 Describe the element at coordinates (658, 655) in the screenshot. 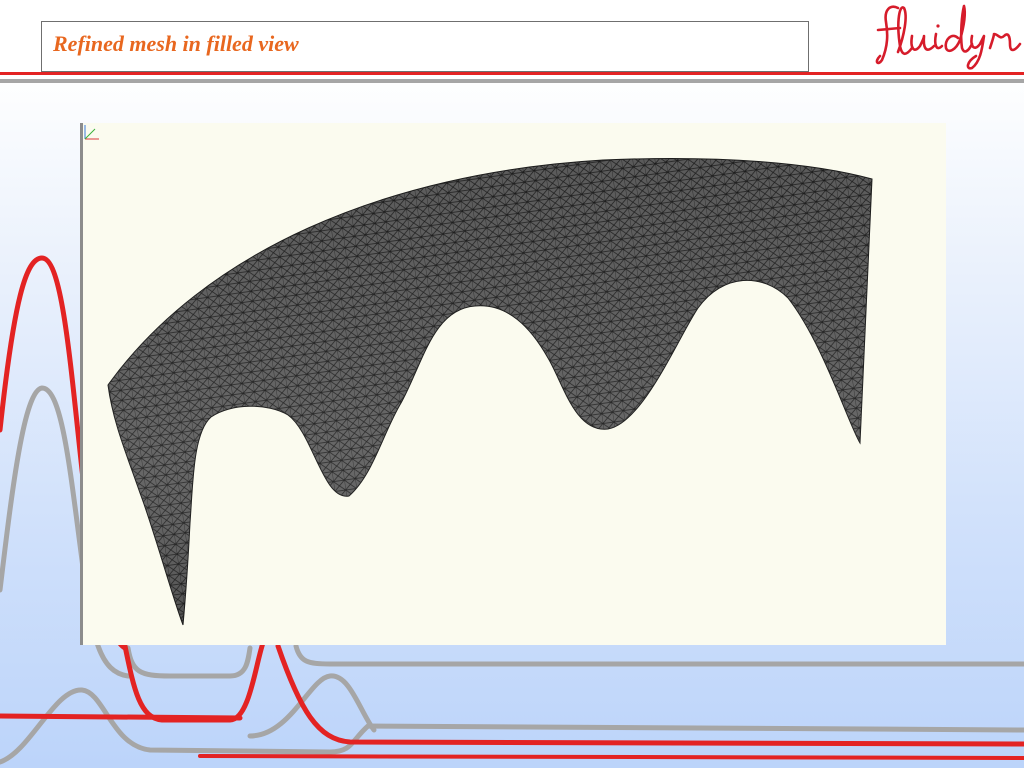

I see `gray-curve-right` at that location.